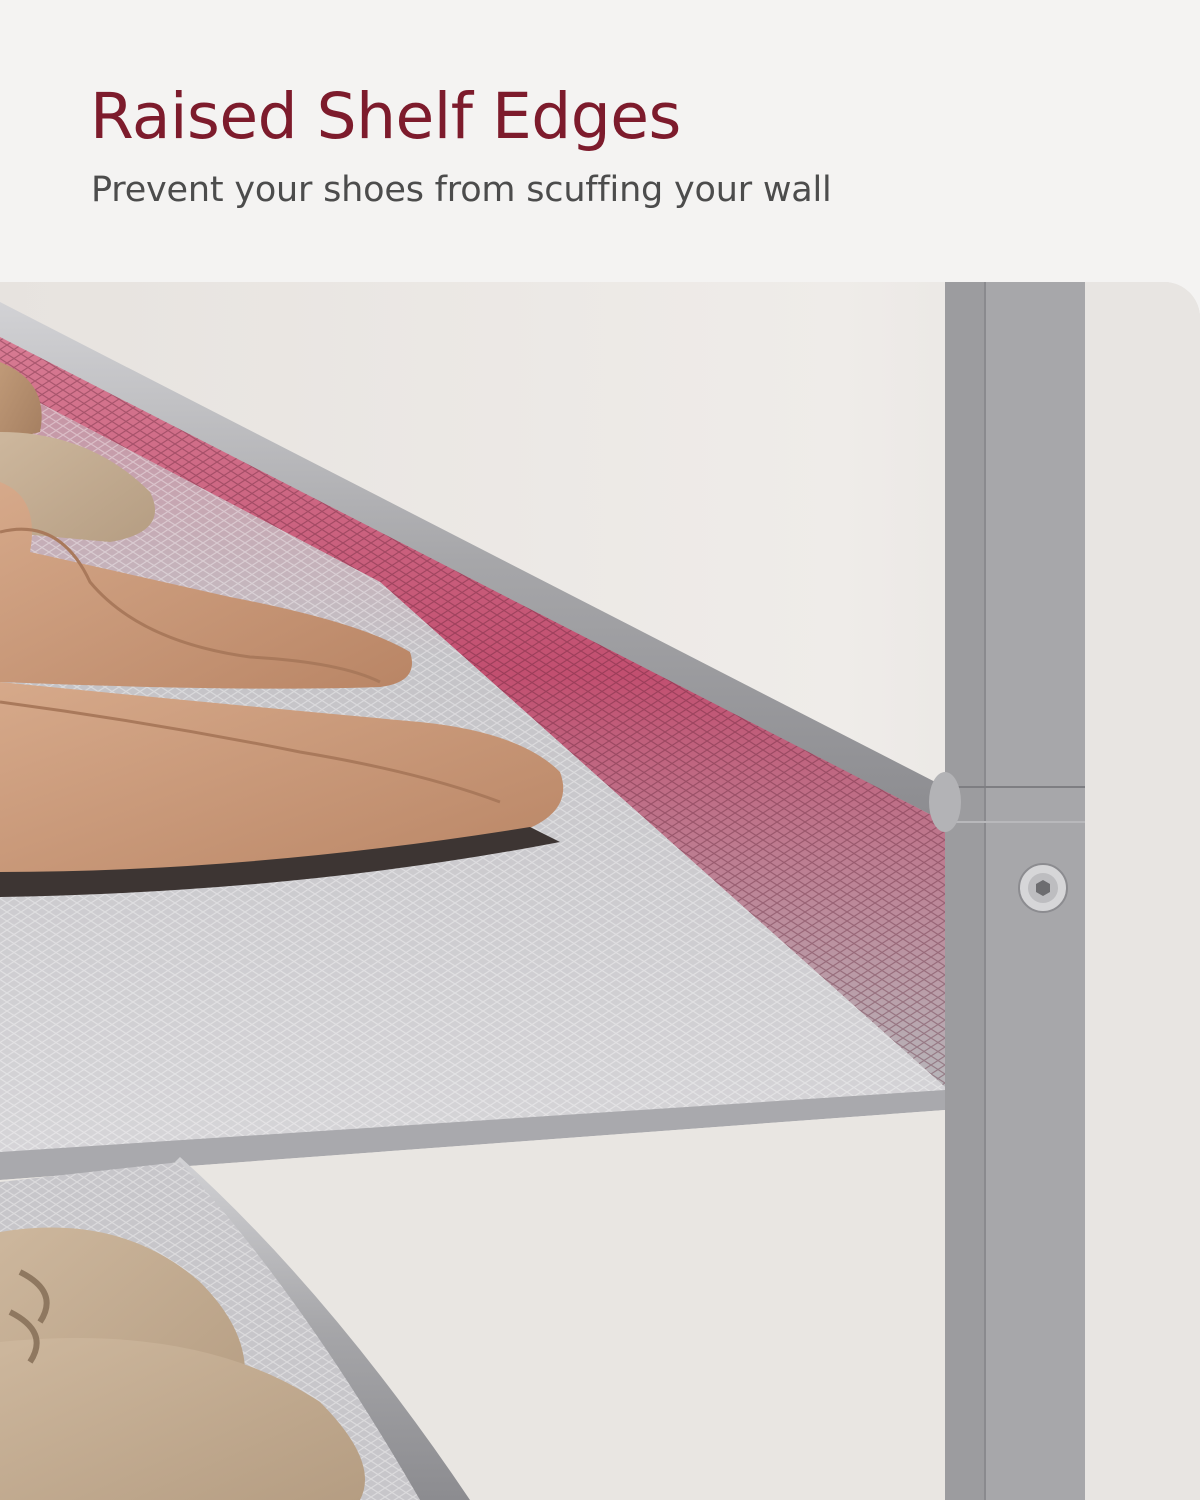 This screenshot has width=1200, height=1500. I want to click on feature-title: Raised Shelf Edges, so click(385, 116).